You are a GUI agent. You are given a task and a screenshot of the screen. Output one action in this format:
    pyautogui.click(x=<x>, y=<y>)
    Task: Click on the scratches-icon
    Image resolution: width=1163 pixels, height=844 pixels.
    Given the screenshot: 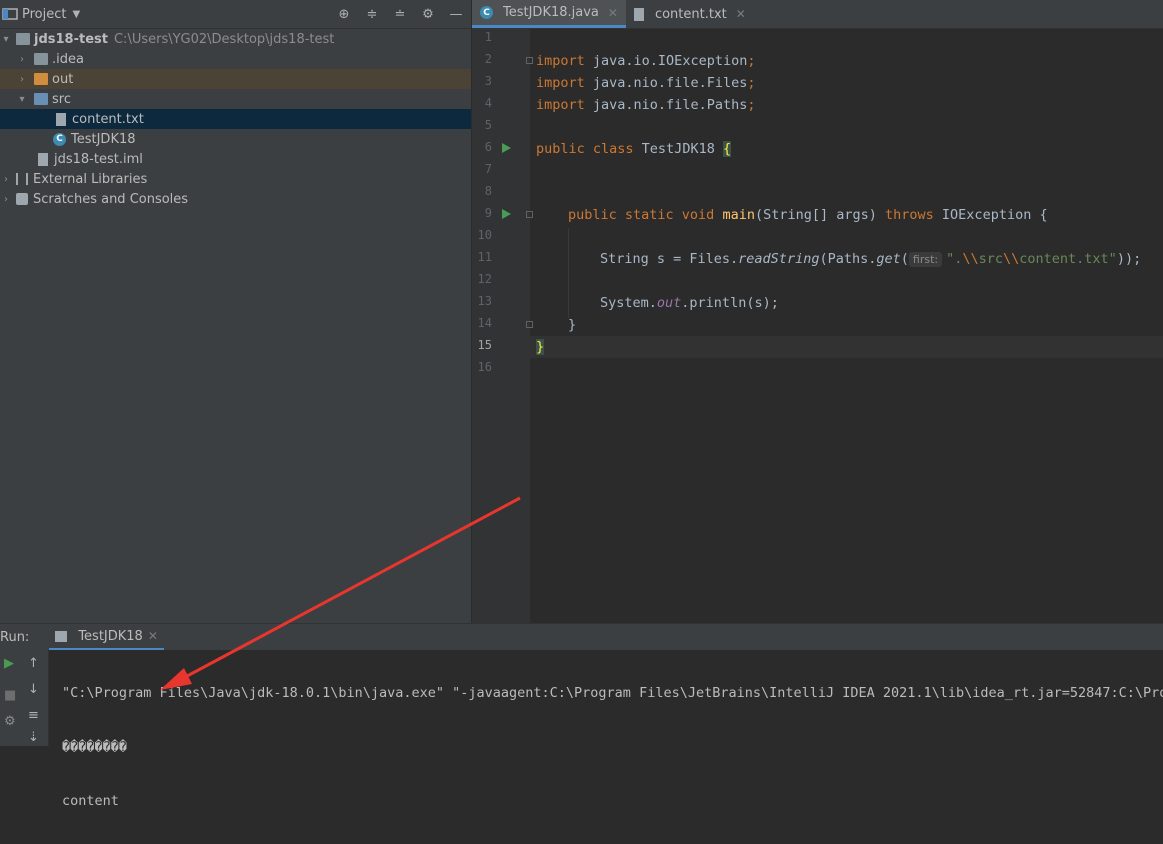 What is the action you would take?
    pyautogui.click(x=22, y=199)
    